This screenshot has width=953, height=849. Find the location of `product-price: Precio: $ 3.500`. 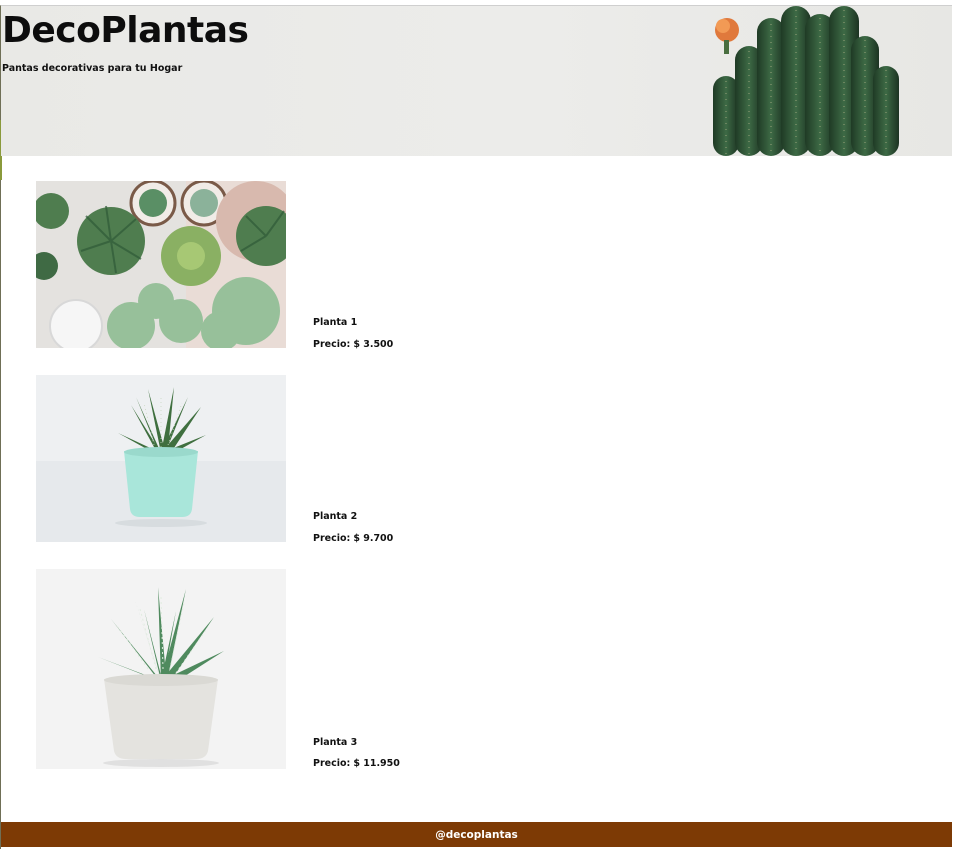

product-price: Precio: $ 3.500 is located at coordinates (353, 344).